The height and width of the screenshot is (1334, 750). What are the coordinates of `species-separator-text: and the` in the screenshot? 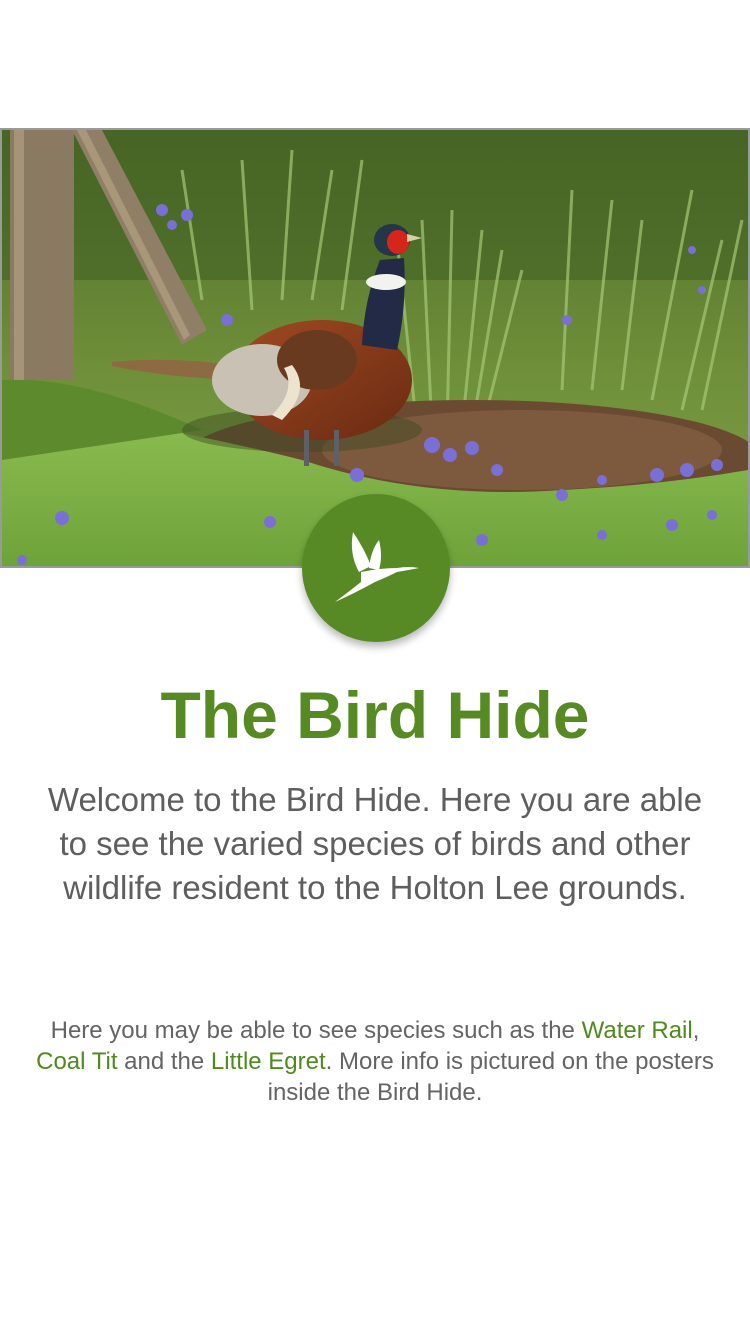 It's located at (164, 1061).